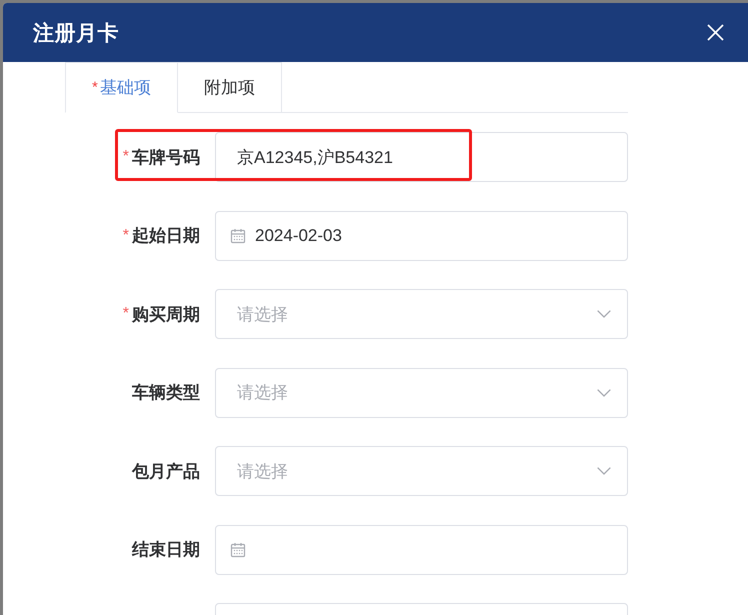 The width and height of the screenshot is (748, 615). Describe the element at coordinates (166, 550) in the screenshot. I see `field-label: 结束日期` at that location.